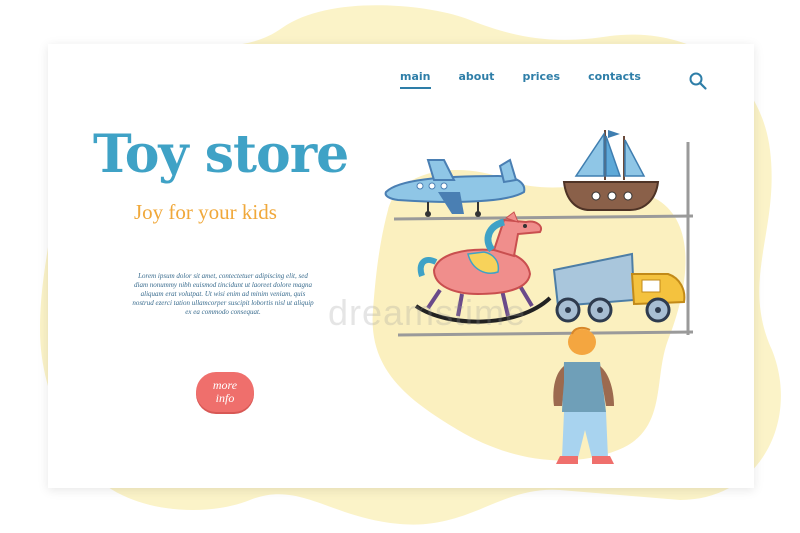  Describe the element at coordinates (477, 79) in the screenshot. I see `nav-link-about: about` at that location.